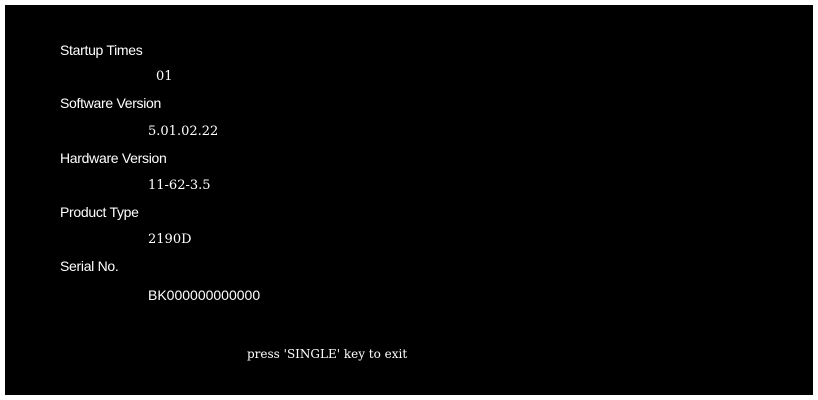 The height and width of the screenshot is (400, 818). Describe the element at coordinates (204, 295) in the screenshot. I see `serial-no-value: BK000000000000` at that location.